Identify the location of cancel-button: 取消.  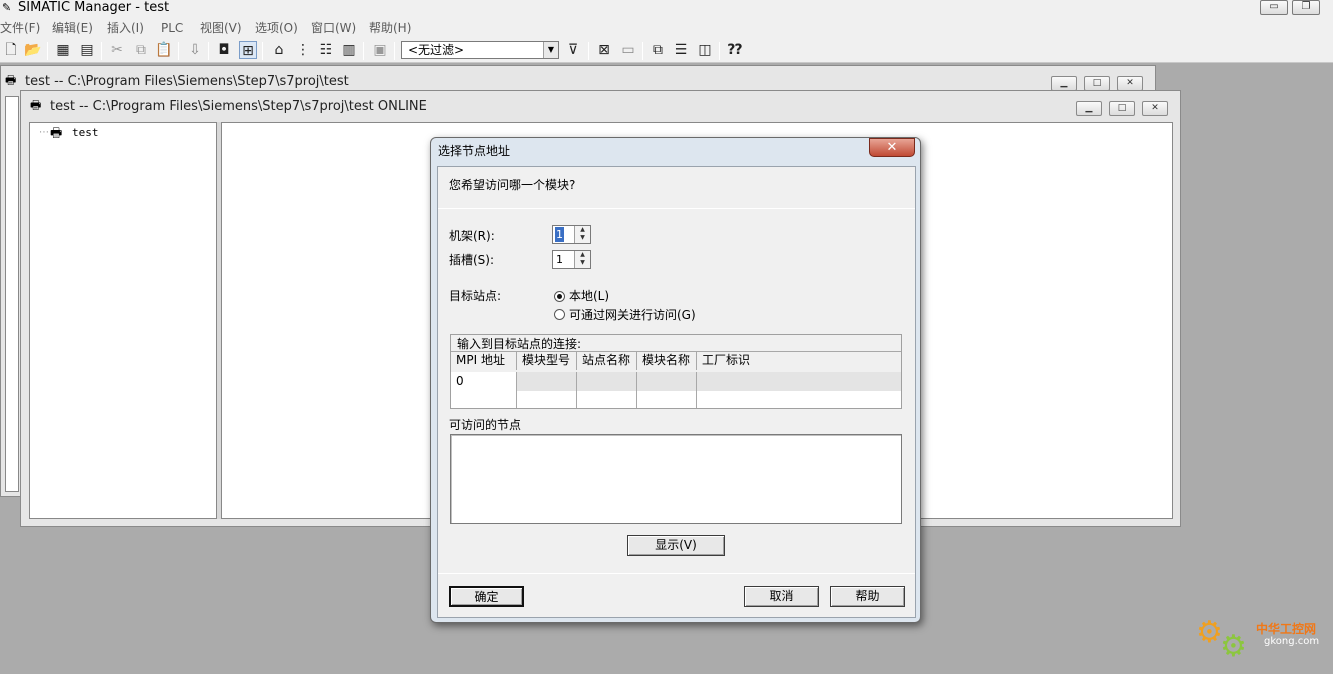
(781, 596).